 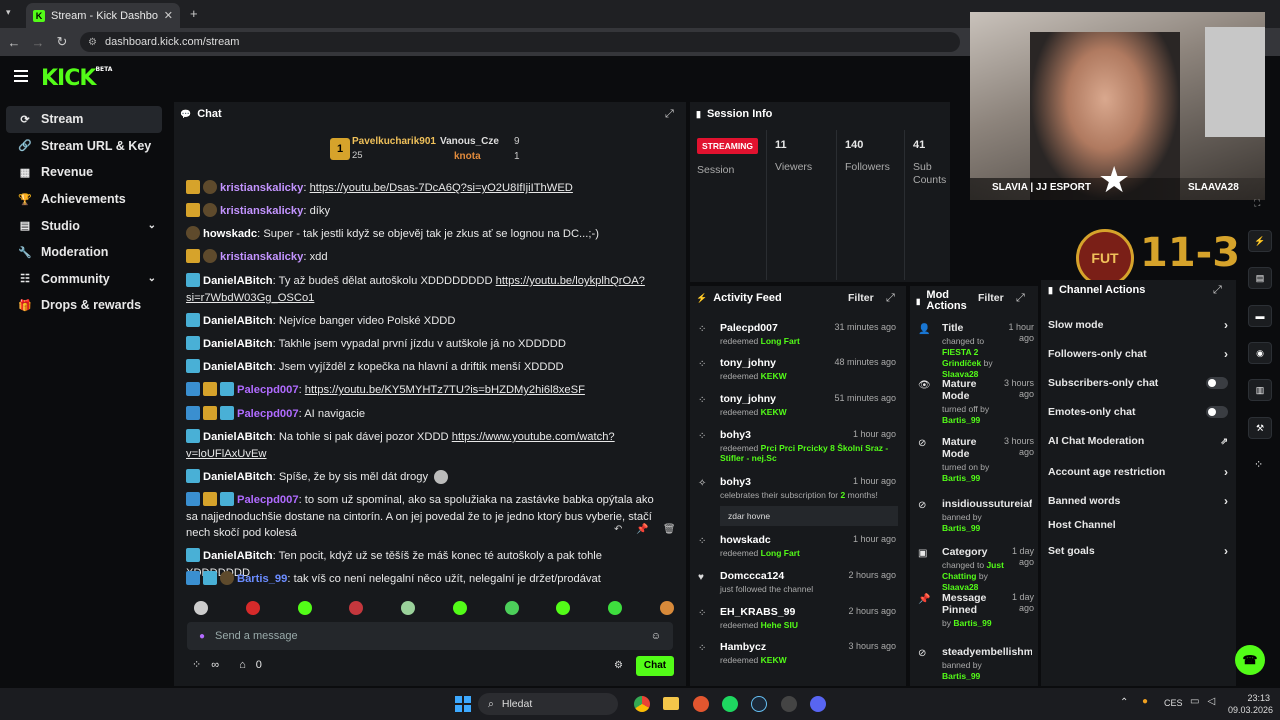 What do you see at coordinates (1258, 464) in the screenshot?
I see `more-tool-icon: ⁘` at bounding box center [1258, 464].